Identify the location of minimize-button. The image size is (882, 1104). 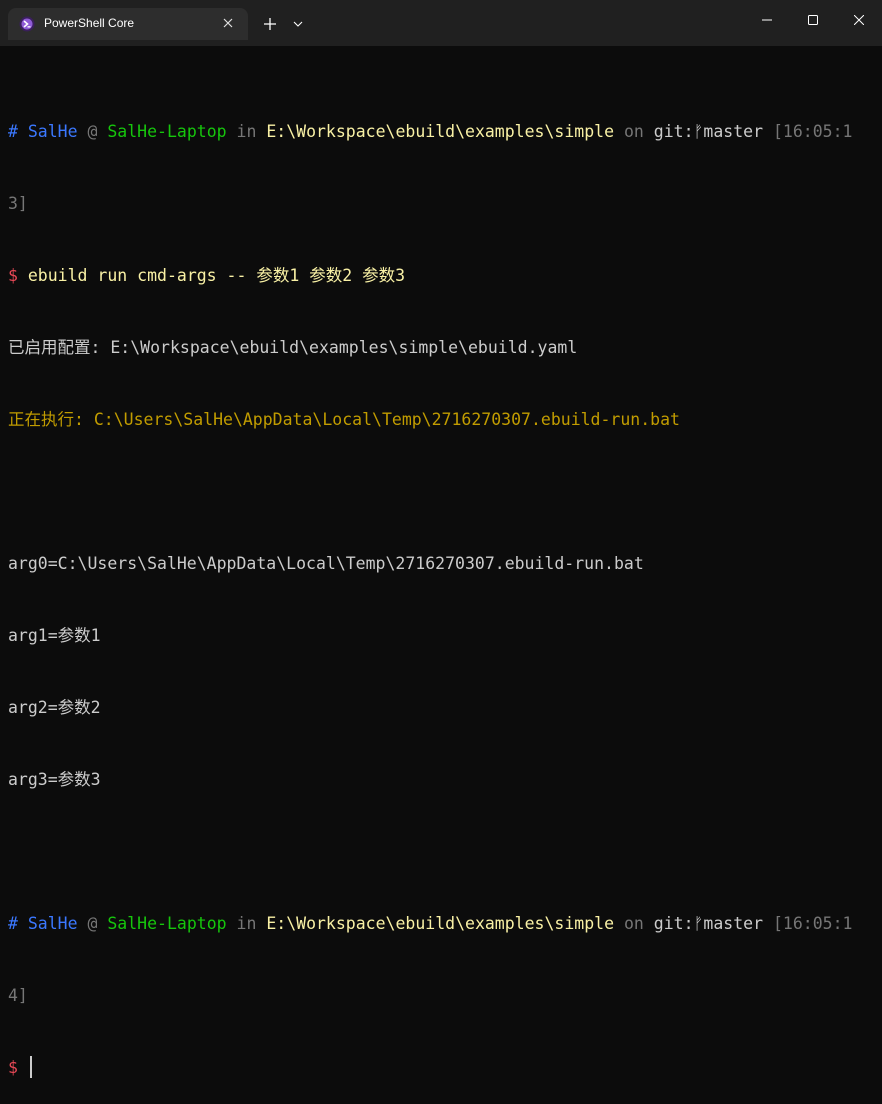
(767, 20).